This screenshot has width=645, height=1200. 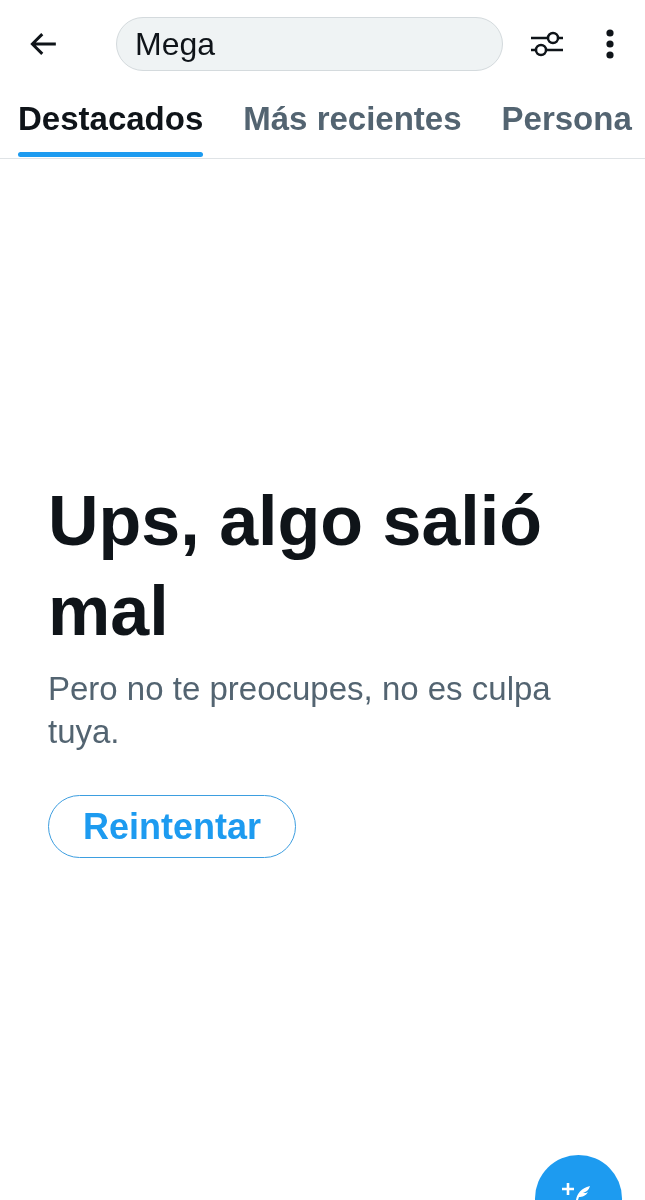 What do you see at coordinates (577, 1190) in the screenshot?
I see `feather-plus-icon` at bounding box center [577, 1190].